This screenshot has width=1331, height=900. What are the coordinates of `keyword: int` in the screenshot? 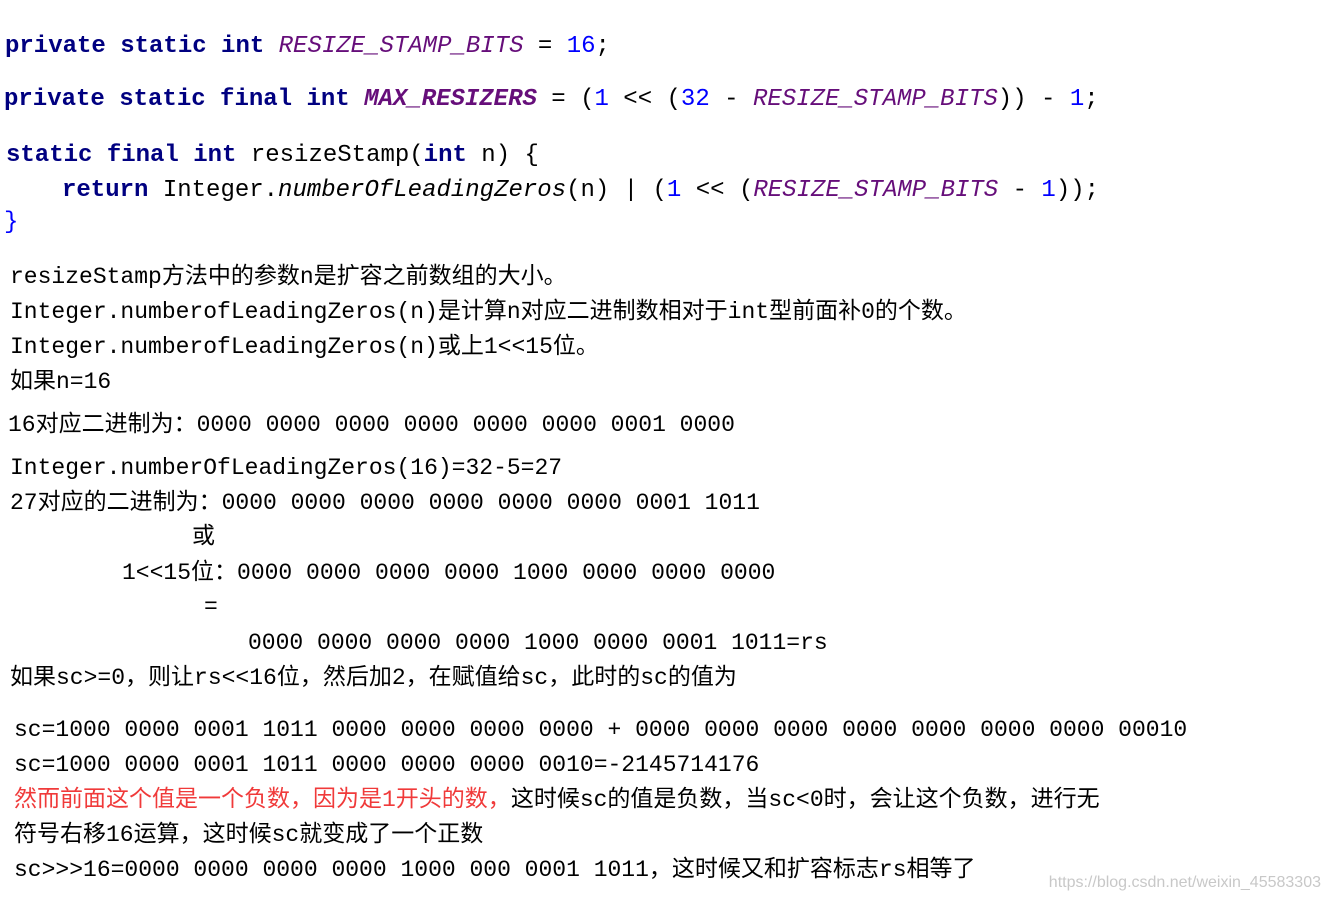 It's located at (445, 155).